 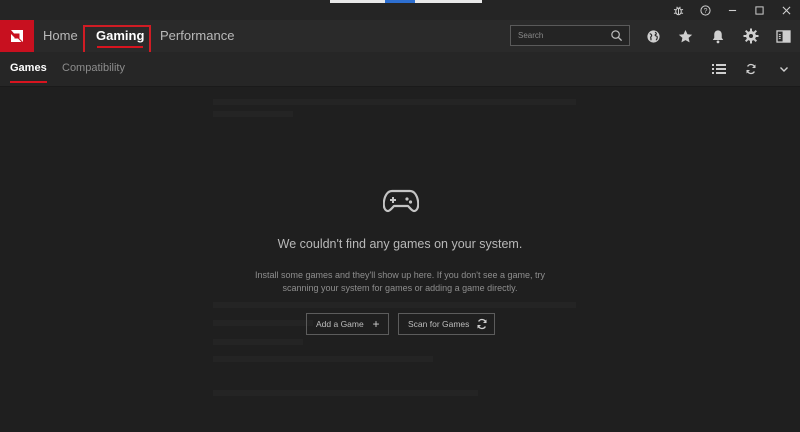 I want to click on nav-performance: Performance, so click(x=197, y=36).